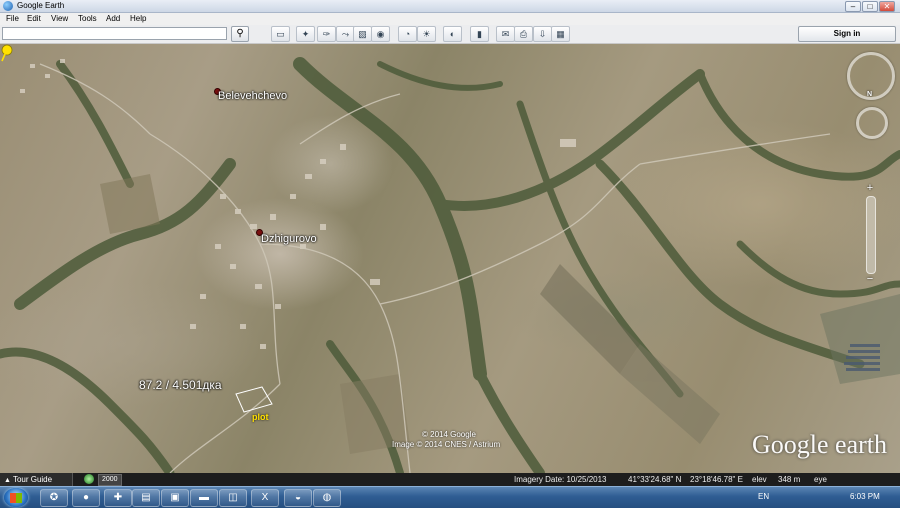  Describe the element at coordinates (175, 498) in the screenshot. I see `explorer-icon: ▣` at that location.